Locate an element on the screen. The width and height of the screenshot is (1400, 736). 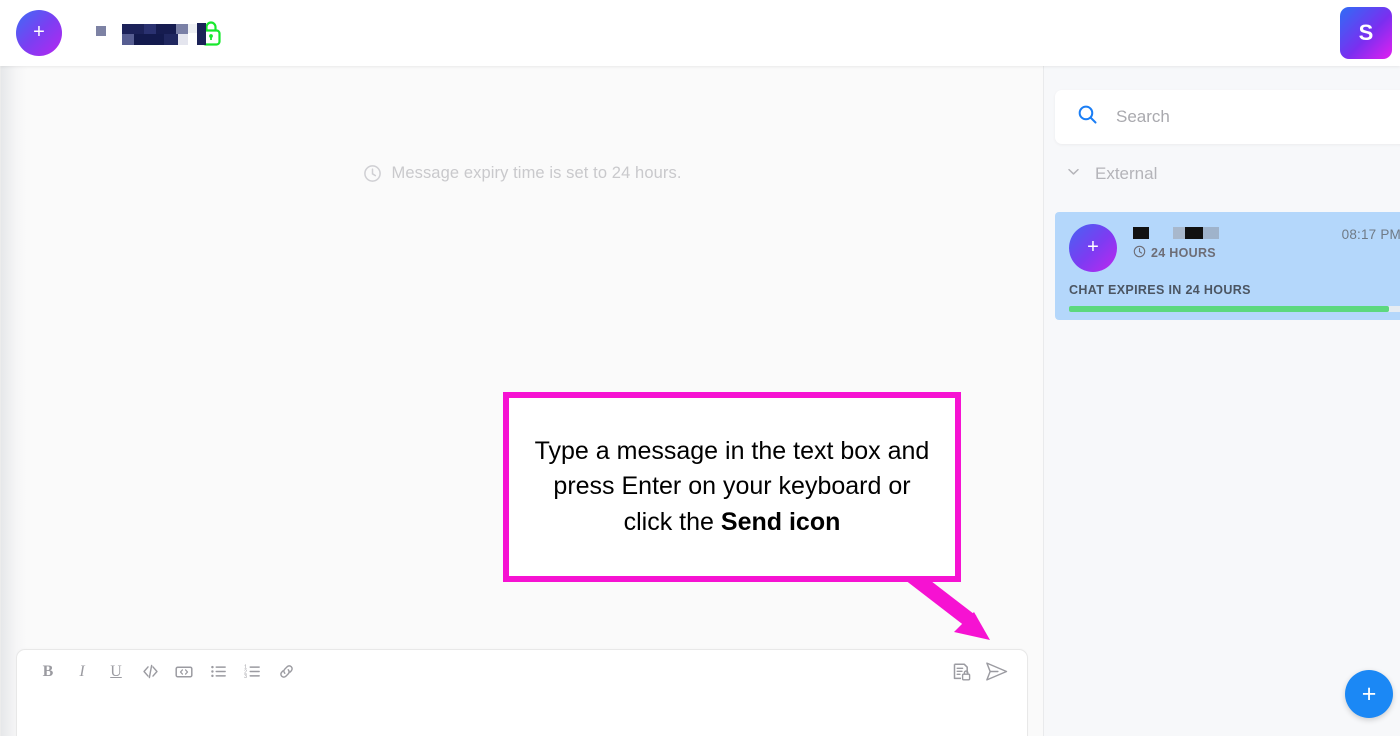
search-icon is located at coordinates (1087, 117).